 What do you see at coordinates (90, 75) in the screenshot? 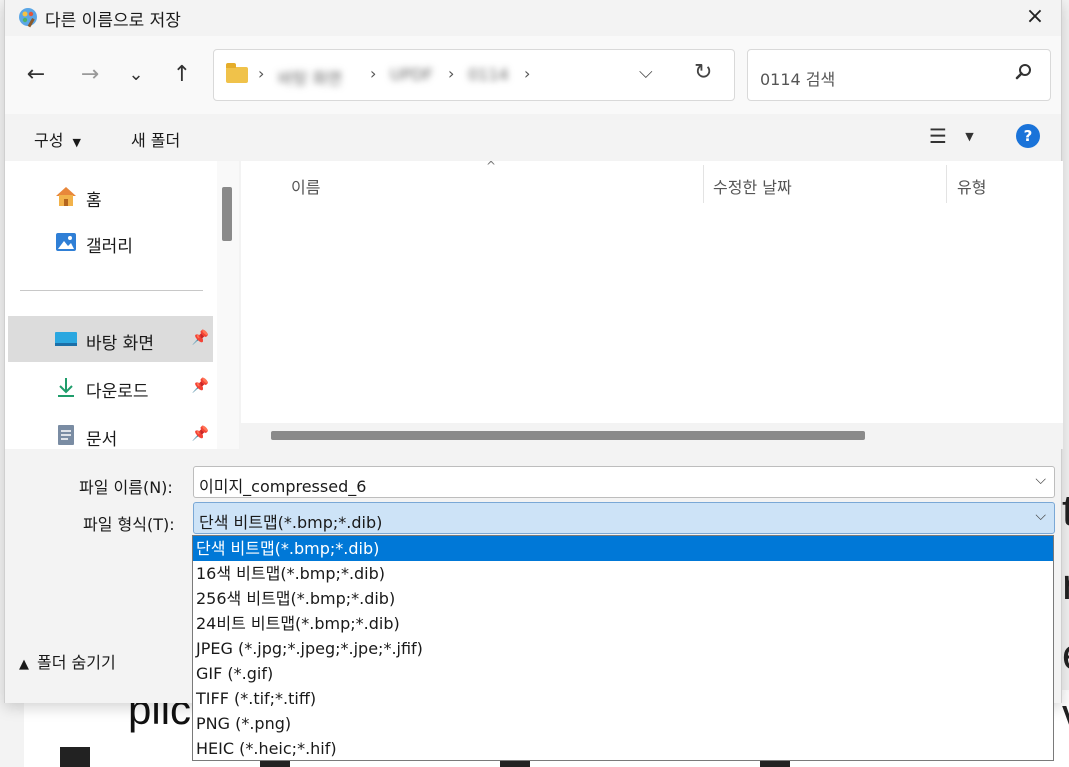
I see `forward-arrow-icon: →` at bounding box center [90, 75].